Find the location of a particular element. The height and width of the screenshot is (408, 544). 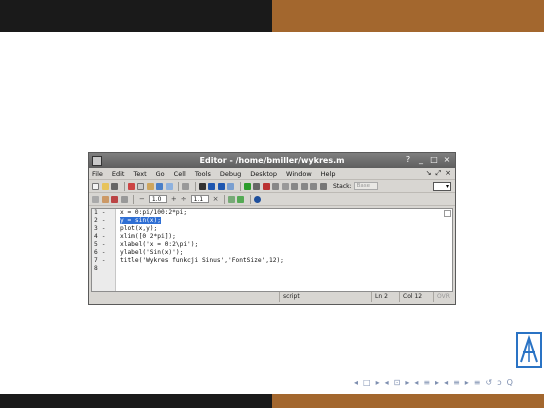

line-number: 1 is located at coordinates (96, 212).